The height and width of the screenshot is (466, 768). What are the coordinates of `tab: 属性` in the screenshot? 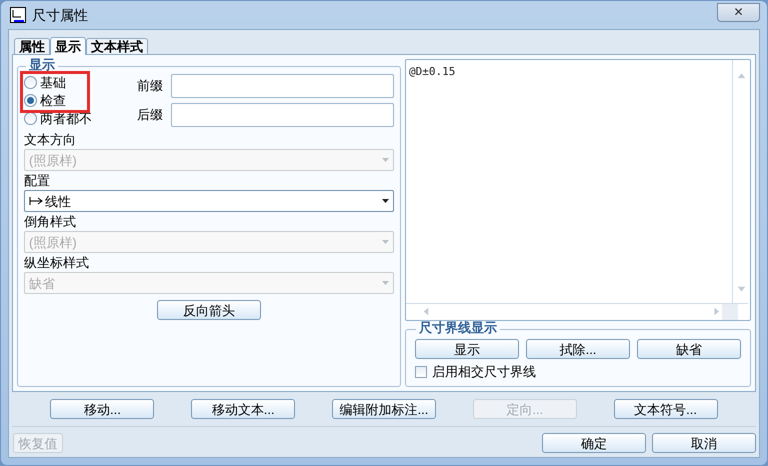 It's located at (32, 46).